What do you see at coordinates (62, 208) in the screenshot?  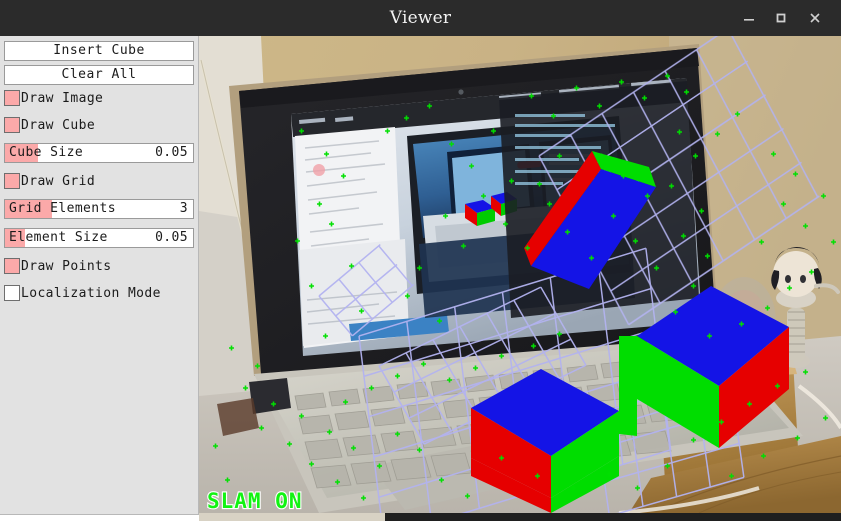 I see `slider-label: Grid Elements` at bounding box center [62, 208].